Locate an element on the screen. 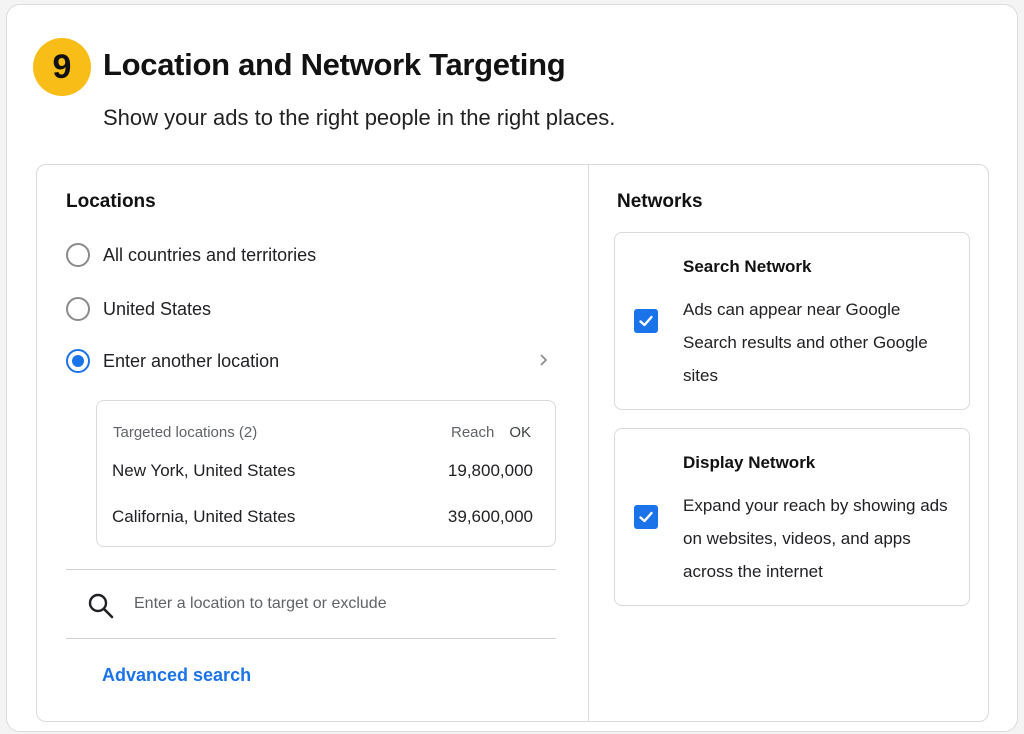 This screenshot has width=1024, height=734. network-title: Search Network is located at coordinates (747, 266).